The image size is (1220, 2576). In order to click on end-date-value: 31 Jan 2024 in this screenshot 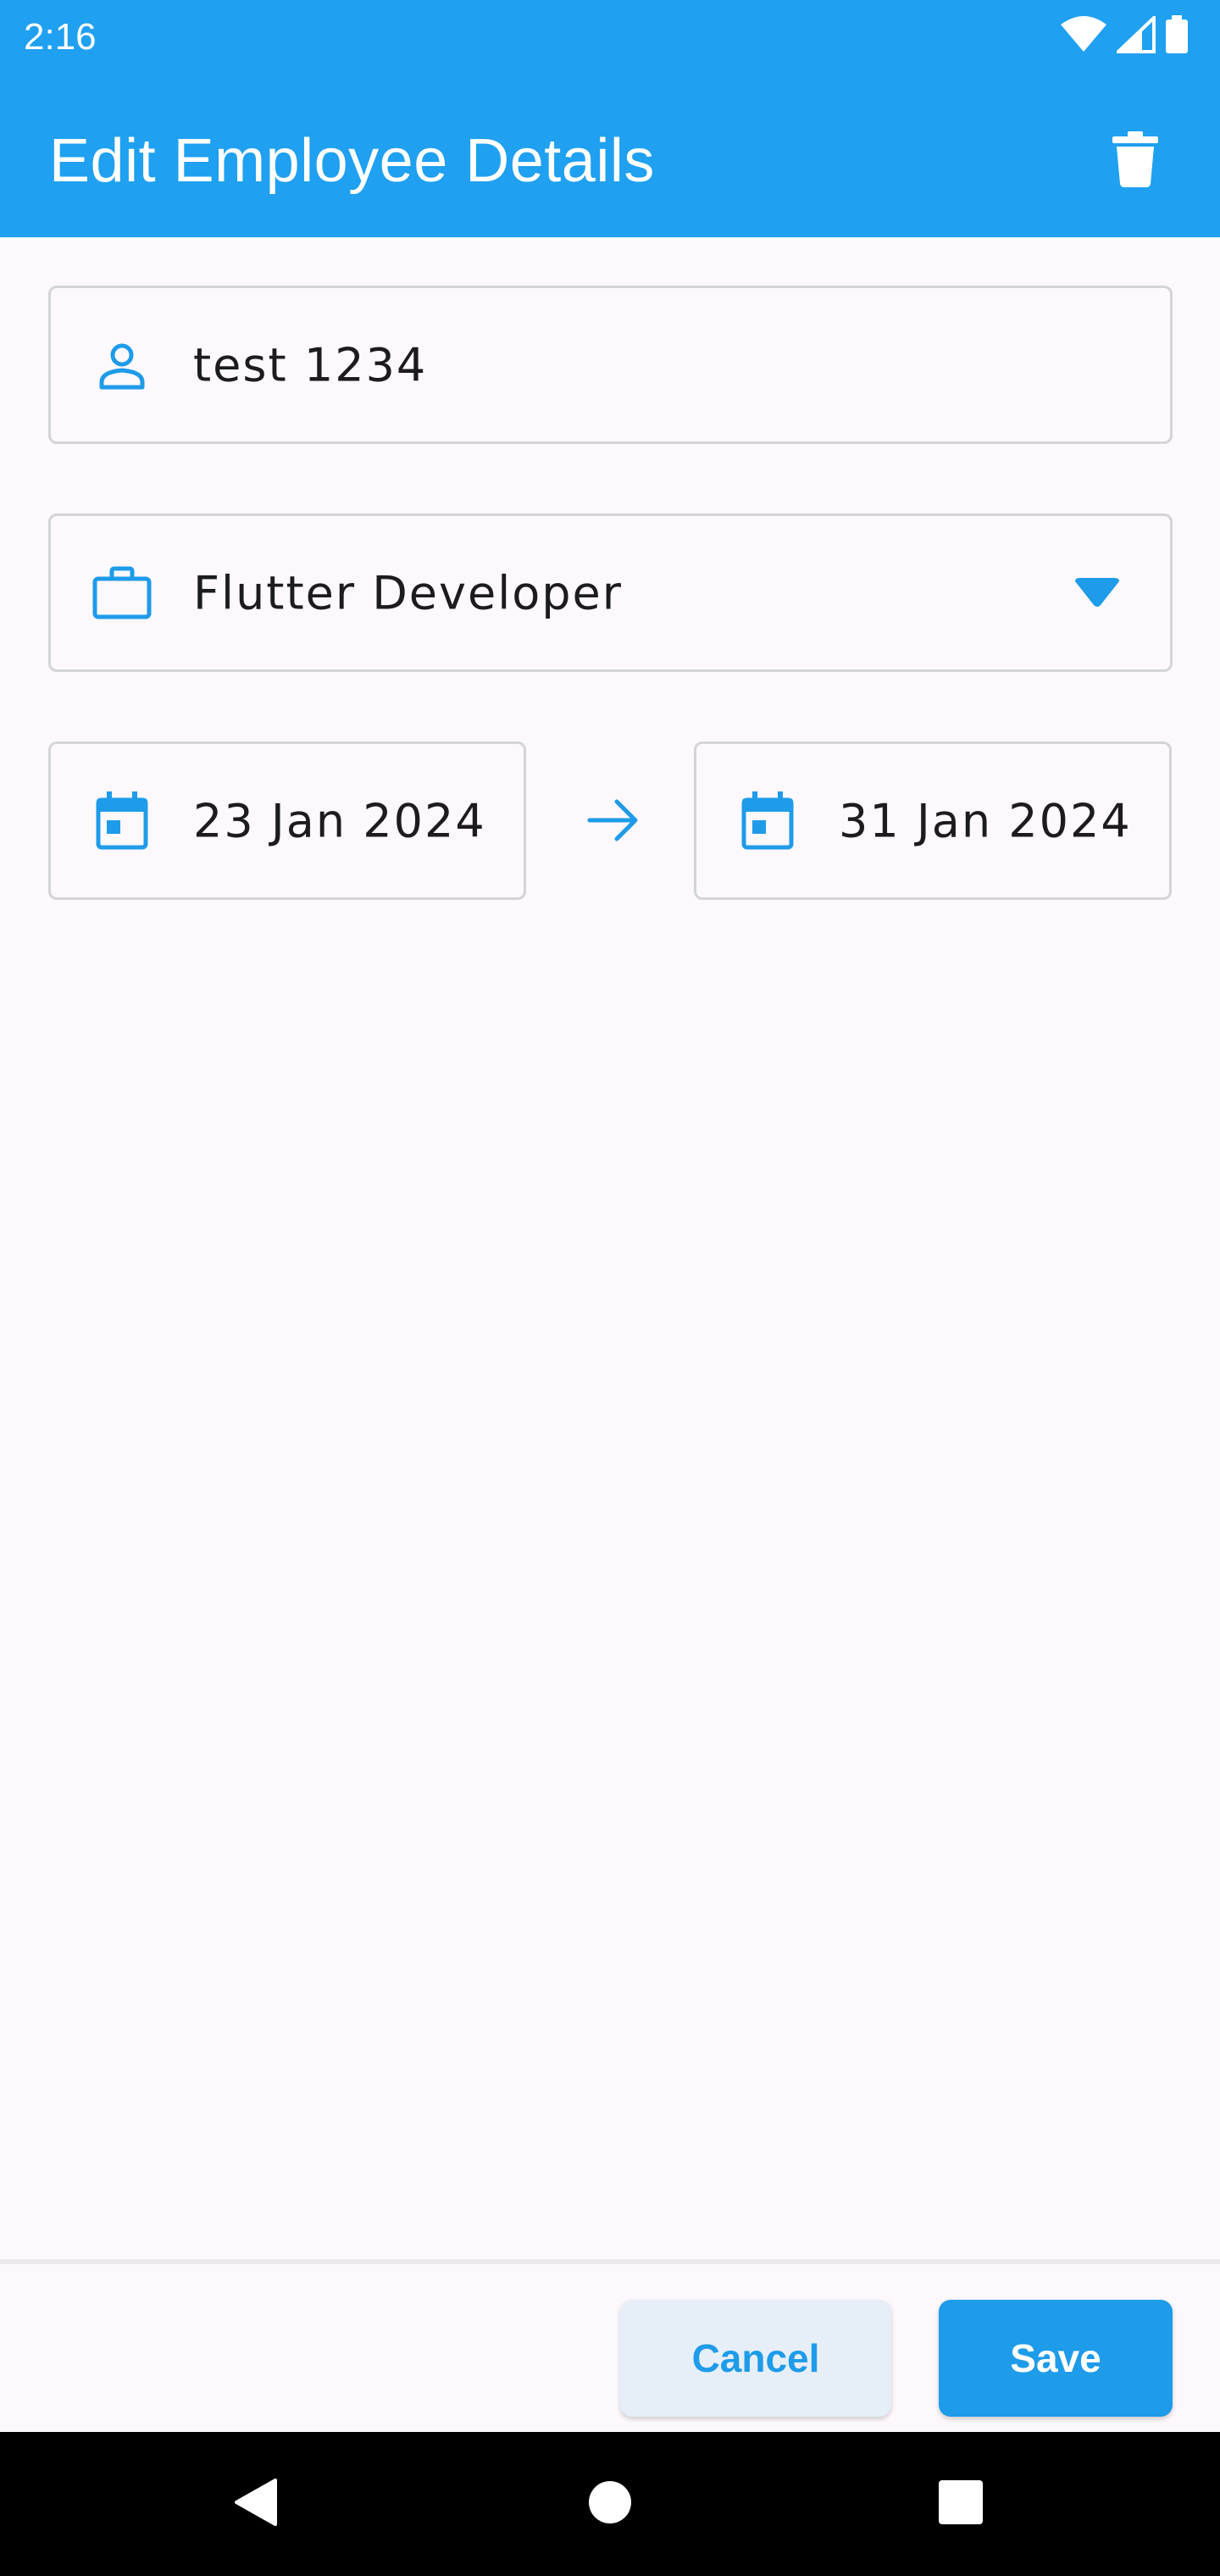, I will do `click(985, 820)`.